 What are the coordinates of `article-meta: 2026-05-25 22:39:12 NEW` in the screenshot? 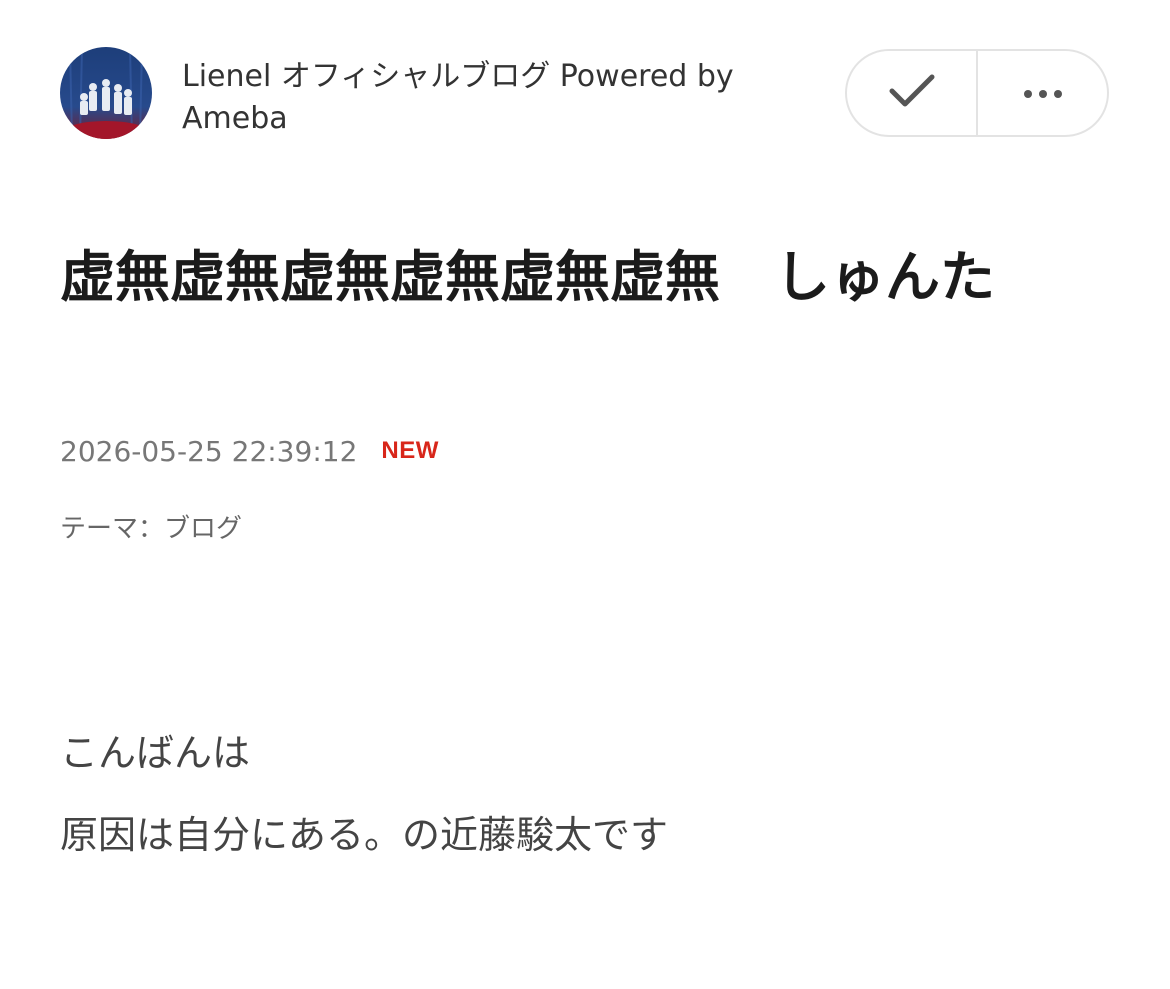 It's located at (249, 451).